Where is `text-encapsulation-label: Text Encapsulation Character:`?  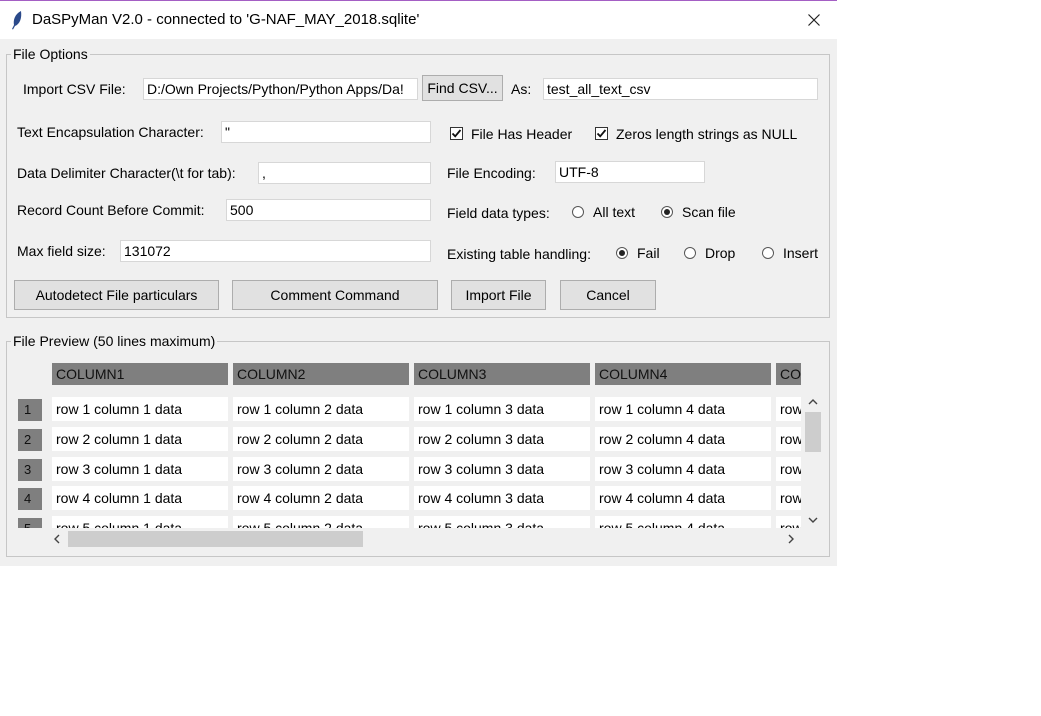 text-encapsulation-label: Text Encapsulation Character: is located at coordinates (110, 132).